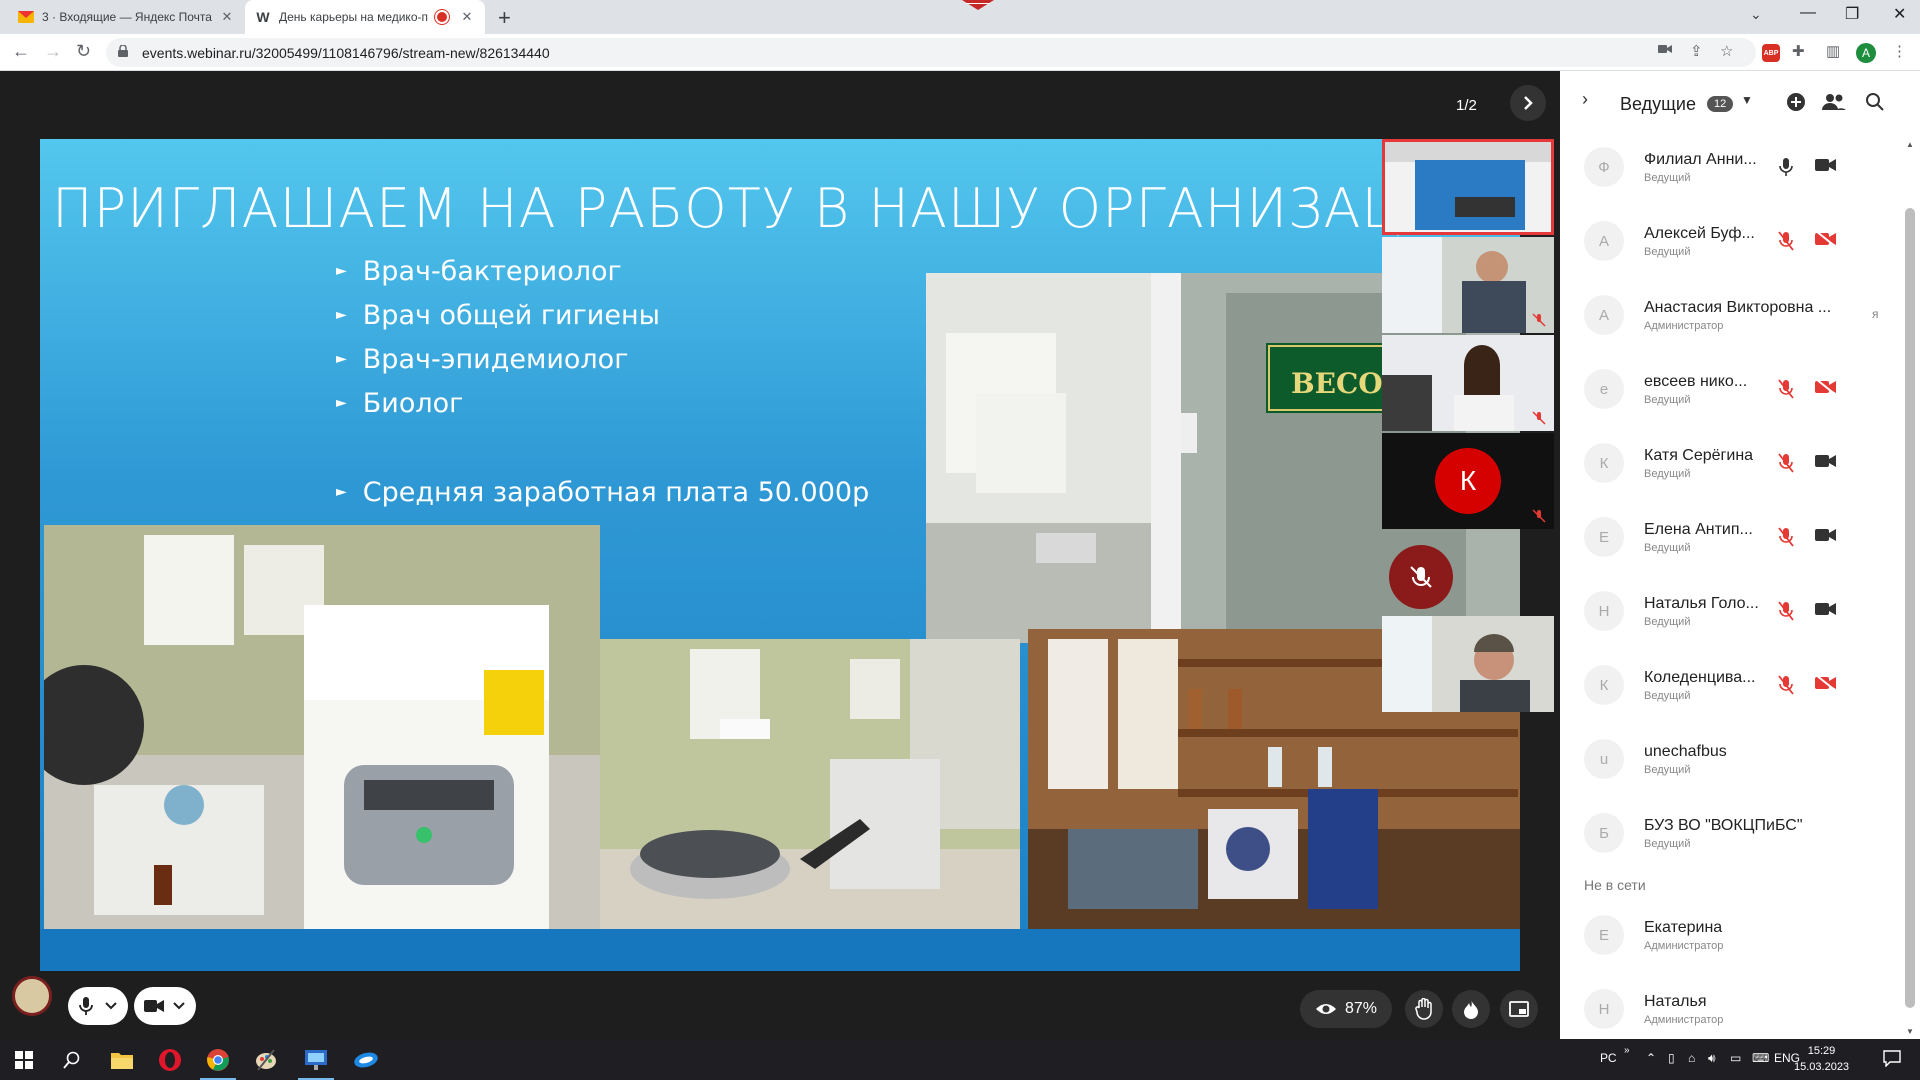 The height and width of the screenshot is (1080, 1920). What do you see at coordinates (1658, 104) in the screenshot?
I see `panel-title: Ведущие` at bounding box center [1658, 104].